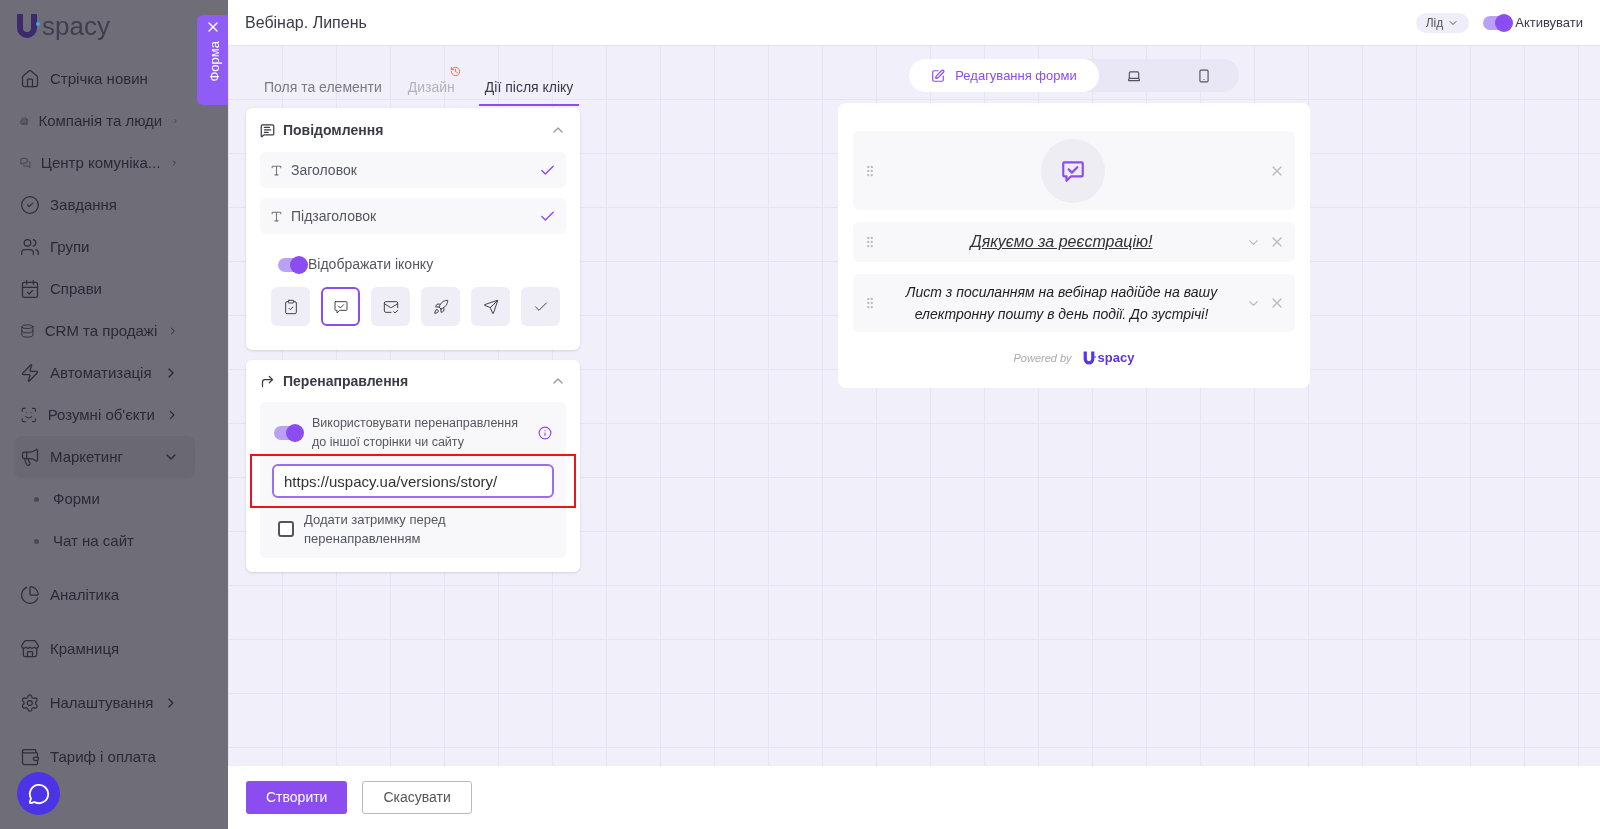  I want to click on edit-icon, so click(938, 75).